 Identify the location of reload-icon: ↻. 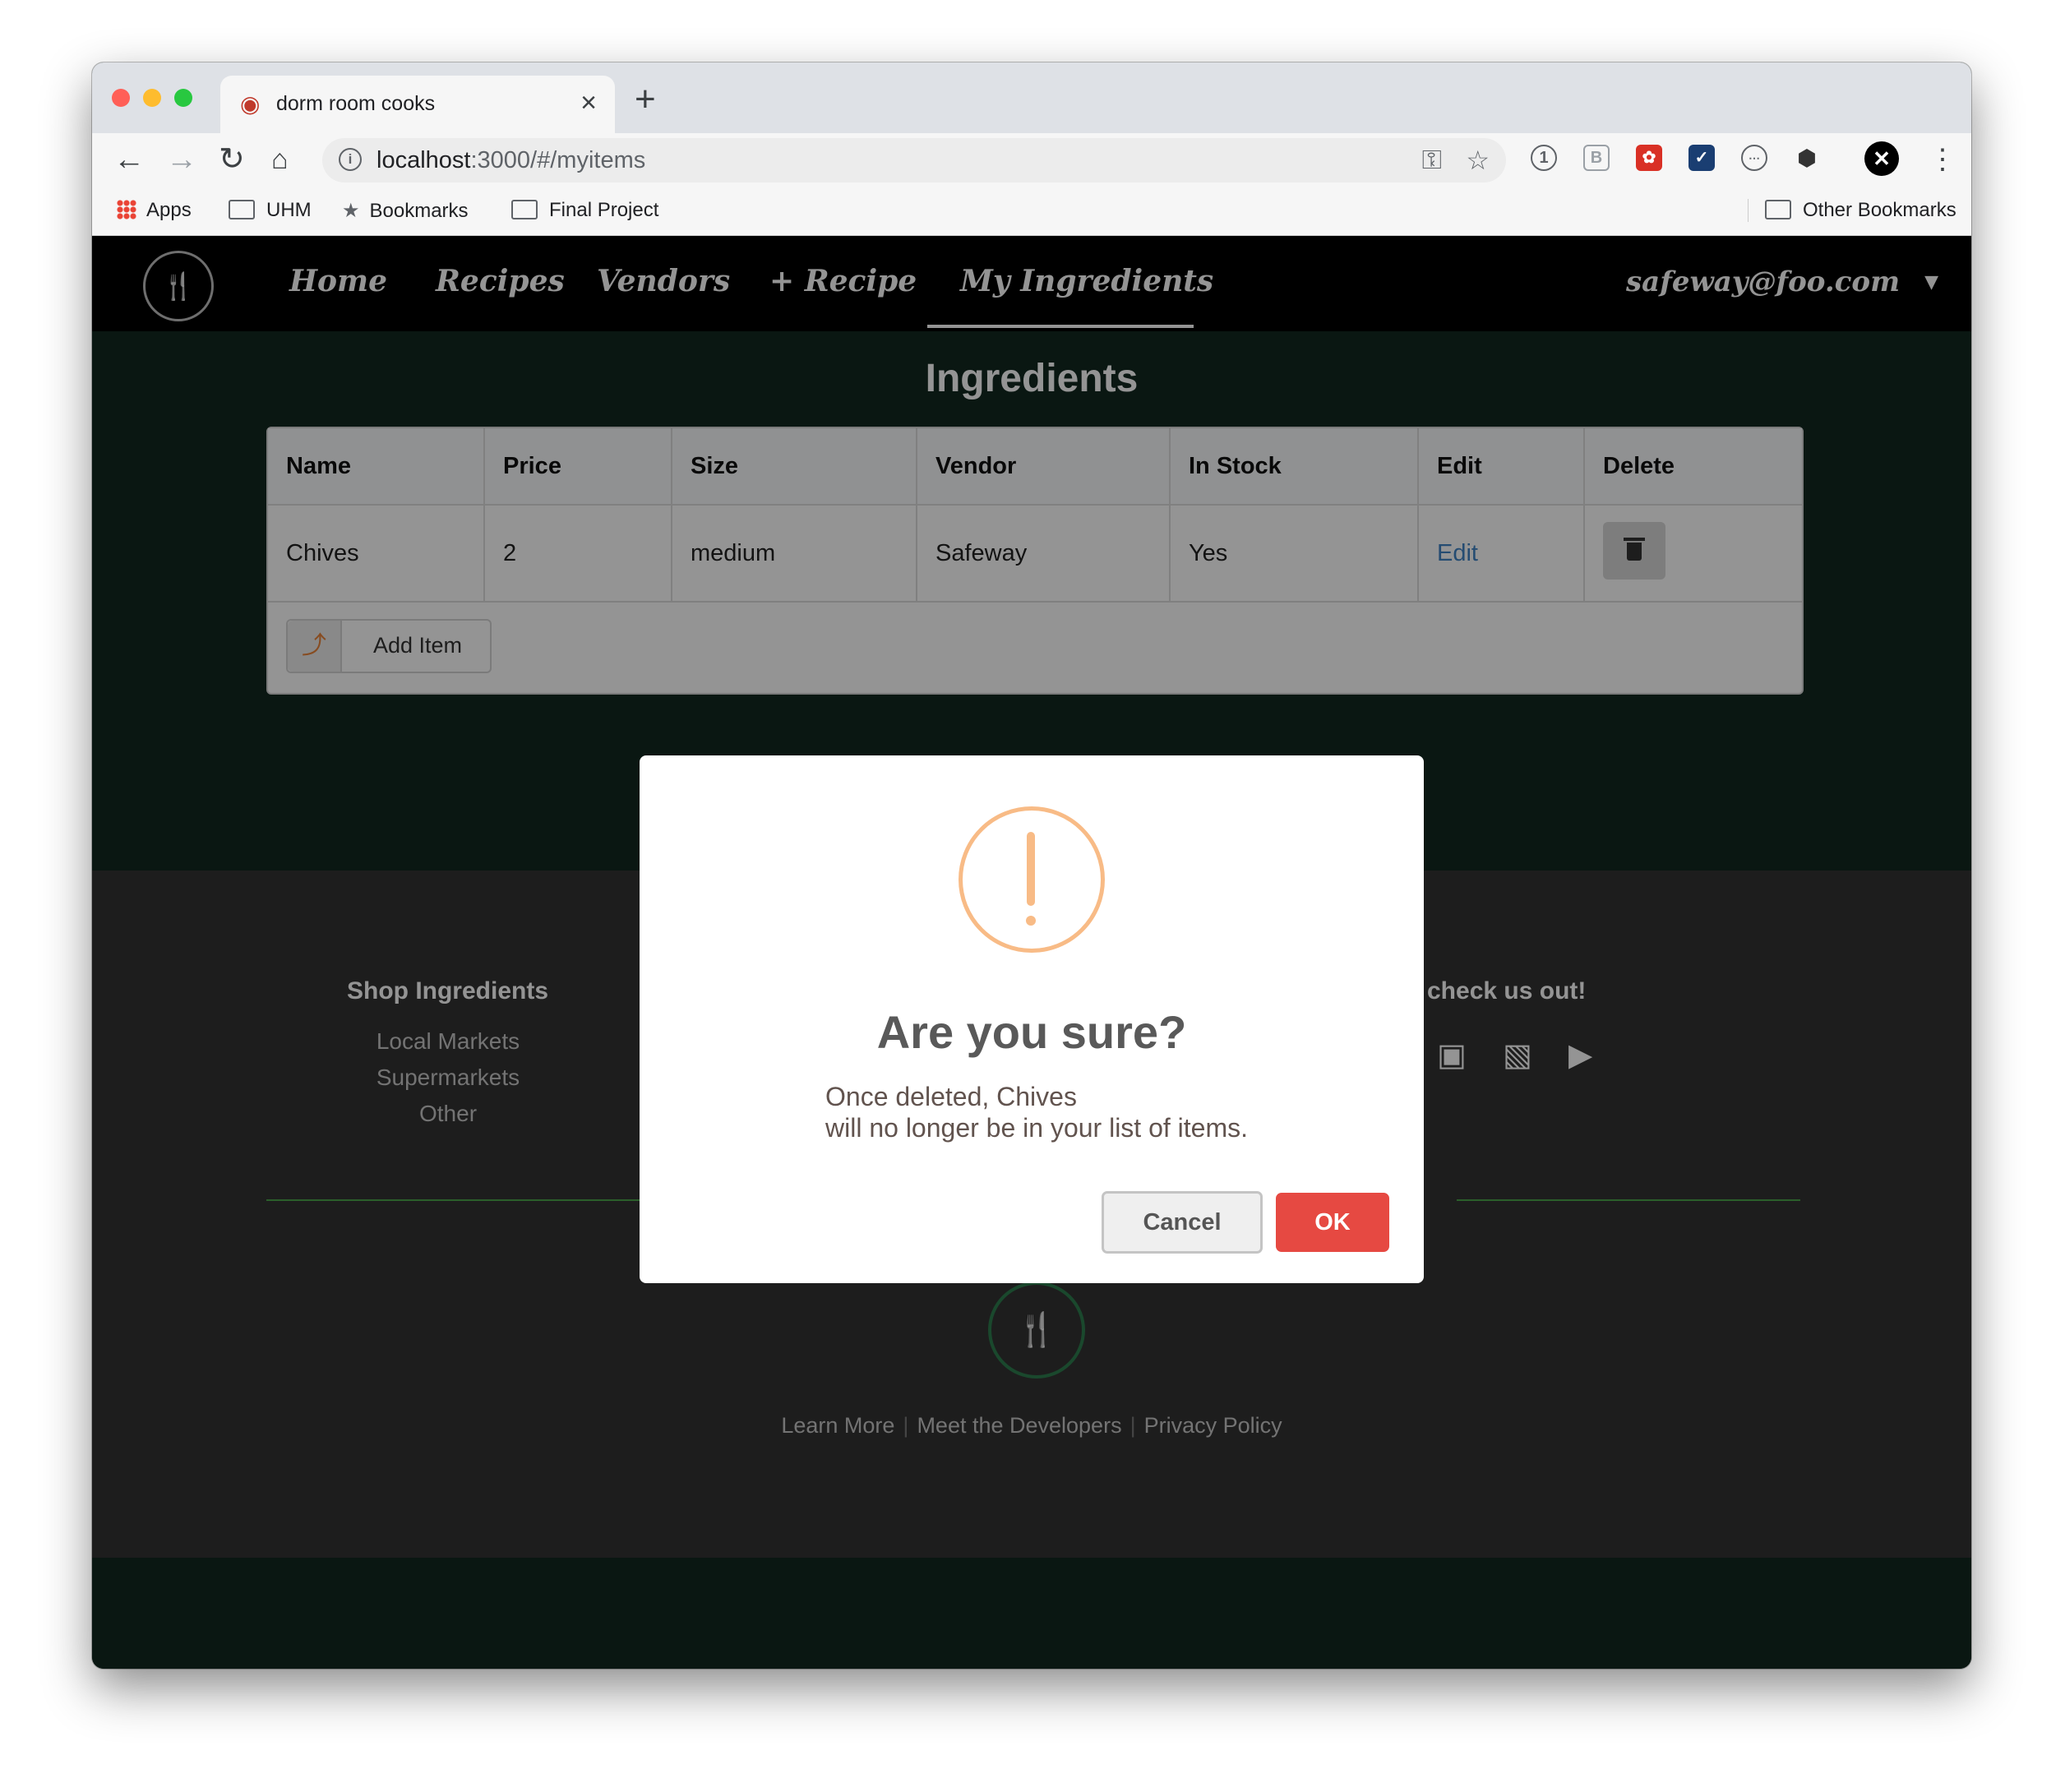
(232, 160).